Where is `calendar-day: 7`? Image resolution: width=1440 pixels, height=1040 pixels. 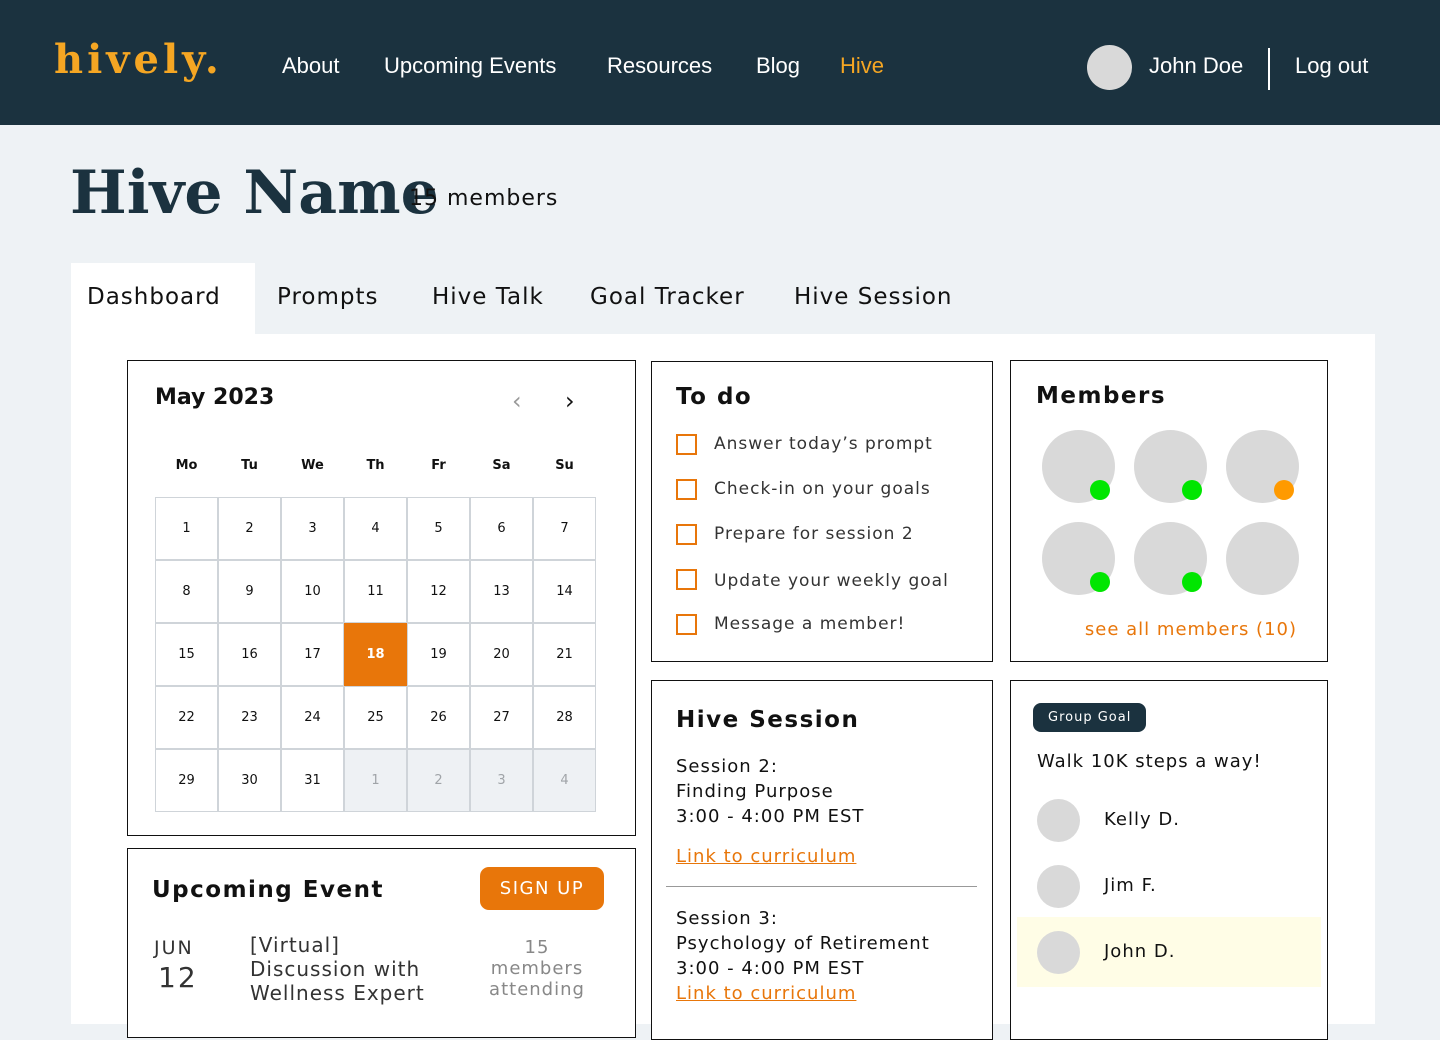 calendar-day: 7 is located at coordinates (564, 528).